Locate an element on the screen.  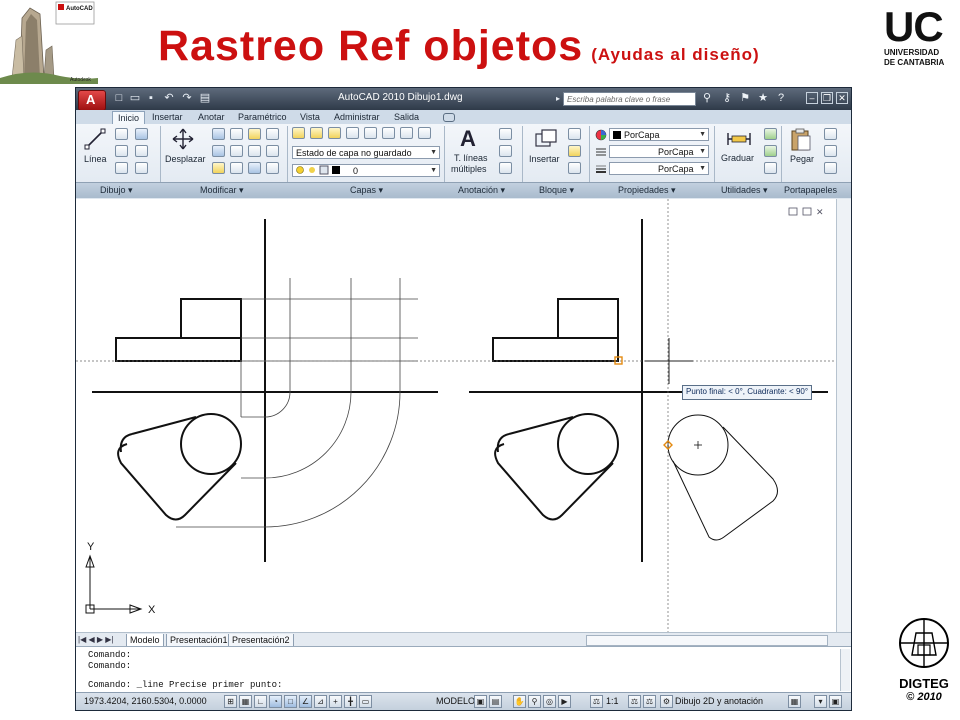
polyline-icon is located at coordinates (121, 134).